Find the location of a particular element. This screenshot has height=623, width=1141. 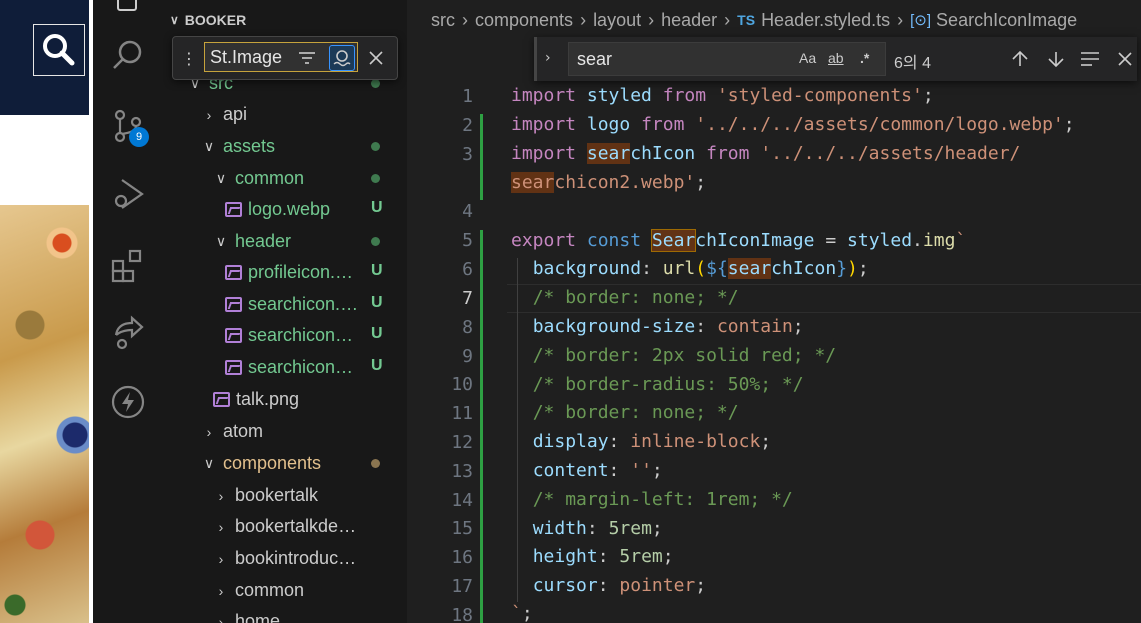

tree-file: talk.png is located at coordinates (285, 399).